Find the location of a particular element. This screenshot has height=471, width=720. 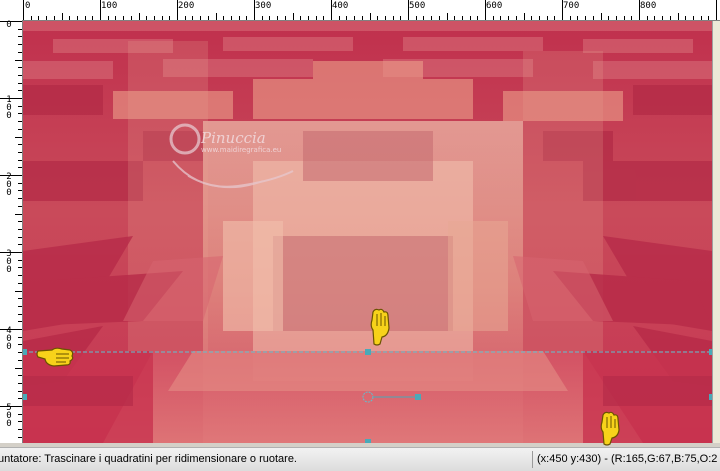

ruler-label-400: 400 is located at coordinates (340, 6).